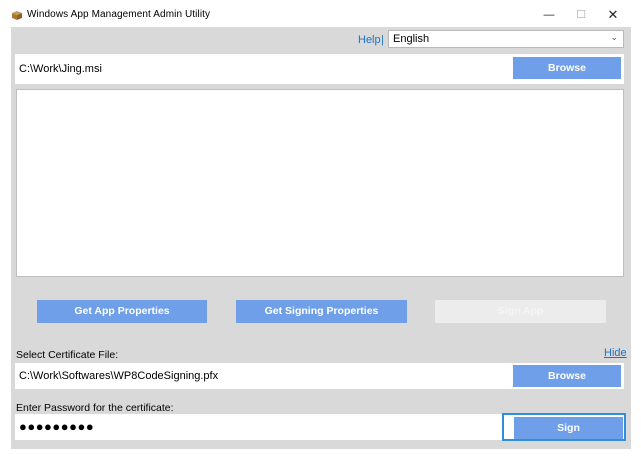 The width and height of the screenshot is (641, 459). What do you see at coordinates (67, 355) in the screenshot?
I see `certificate-label: Select Certificate File:` at bounding box center [67, 355].